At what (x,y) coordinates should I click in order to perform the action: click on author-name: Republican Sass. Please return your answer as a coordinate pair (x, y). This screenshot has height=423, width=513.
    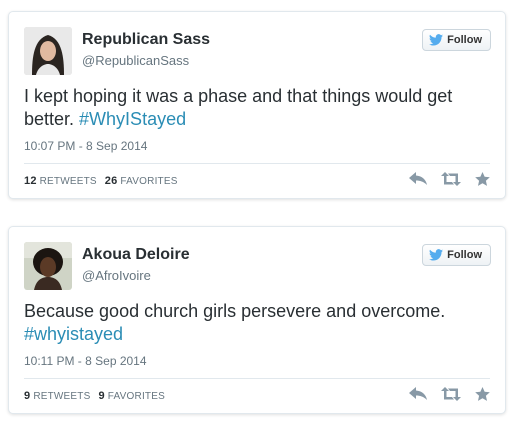
    Looking at the image, I should click on (146, 40).